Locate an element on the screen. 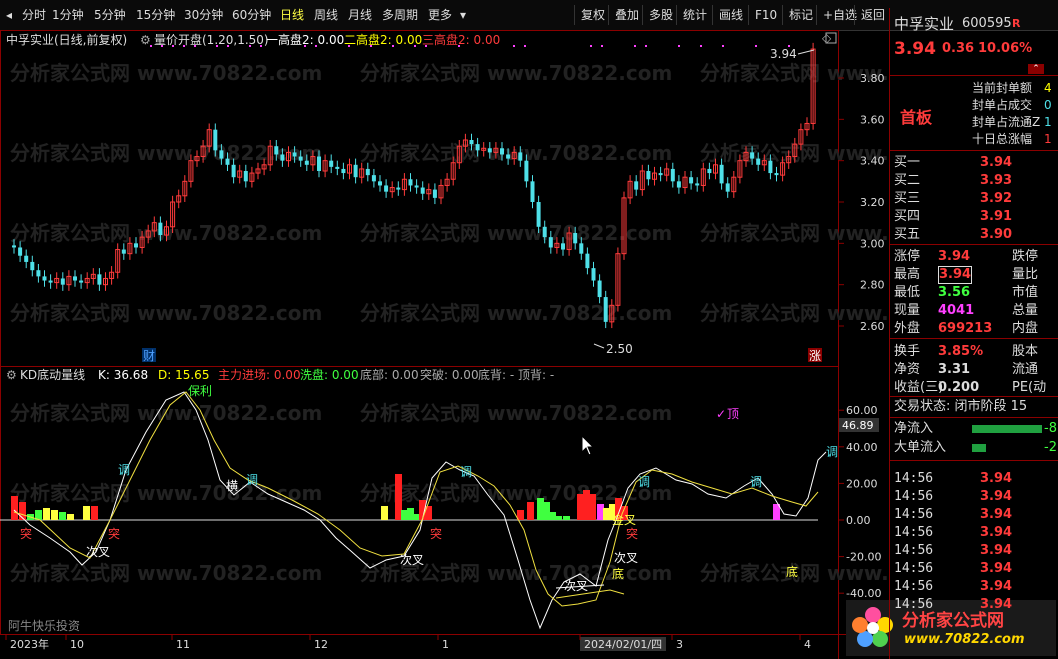 The image size is (1058, 659). kd-ann-heng: 横 is located at coordinates (232, 486).